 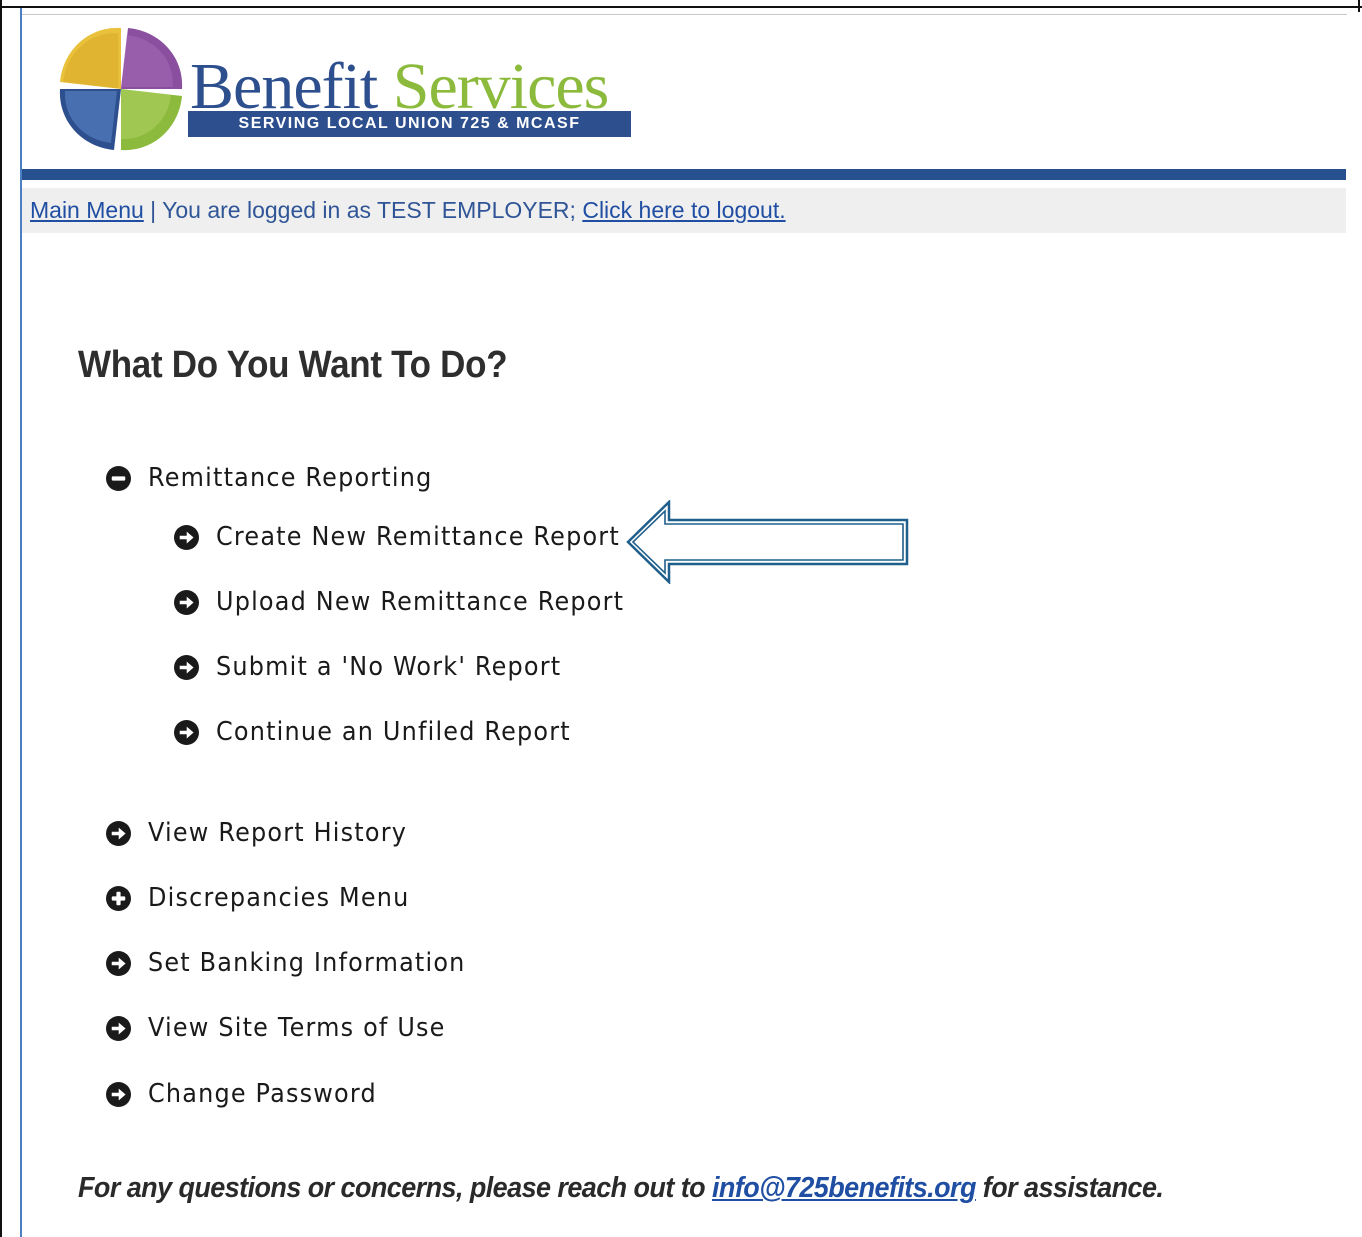 I want to click on menu-item-label: Set Banking Information, so click(x=307, y=963).